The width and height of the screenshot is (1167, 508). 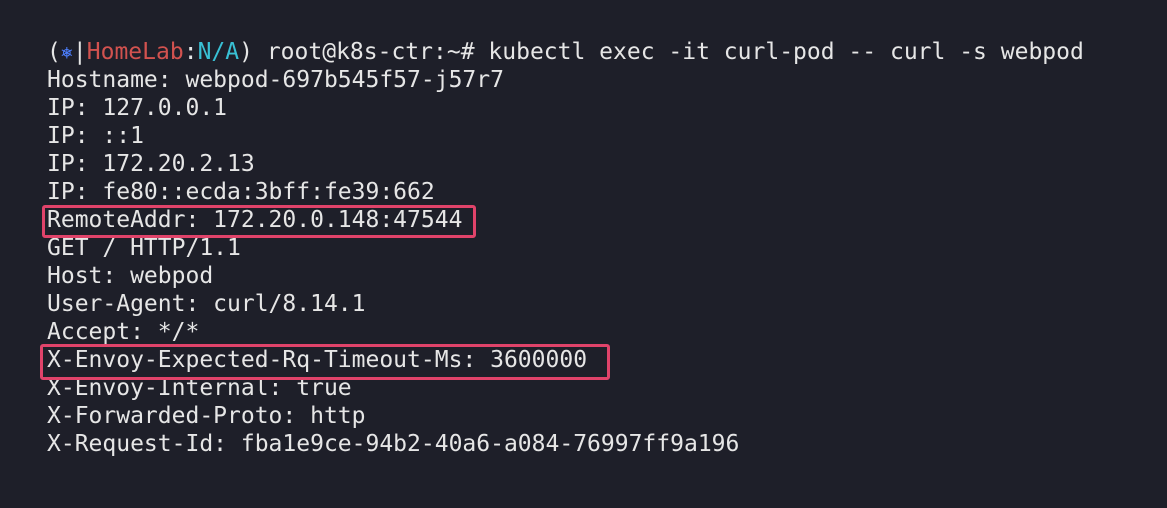 What do you see at coordinates (66, 52) in the screenshot?
I see `kubernetes-helm-icon: ⎈` at bounding box center [66, 52].